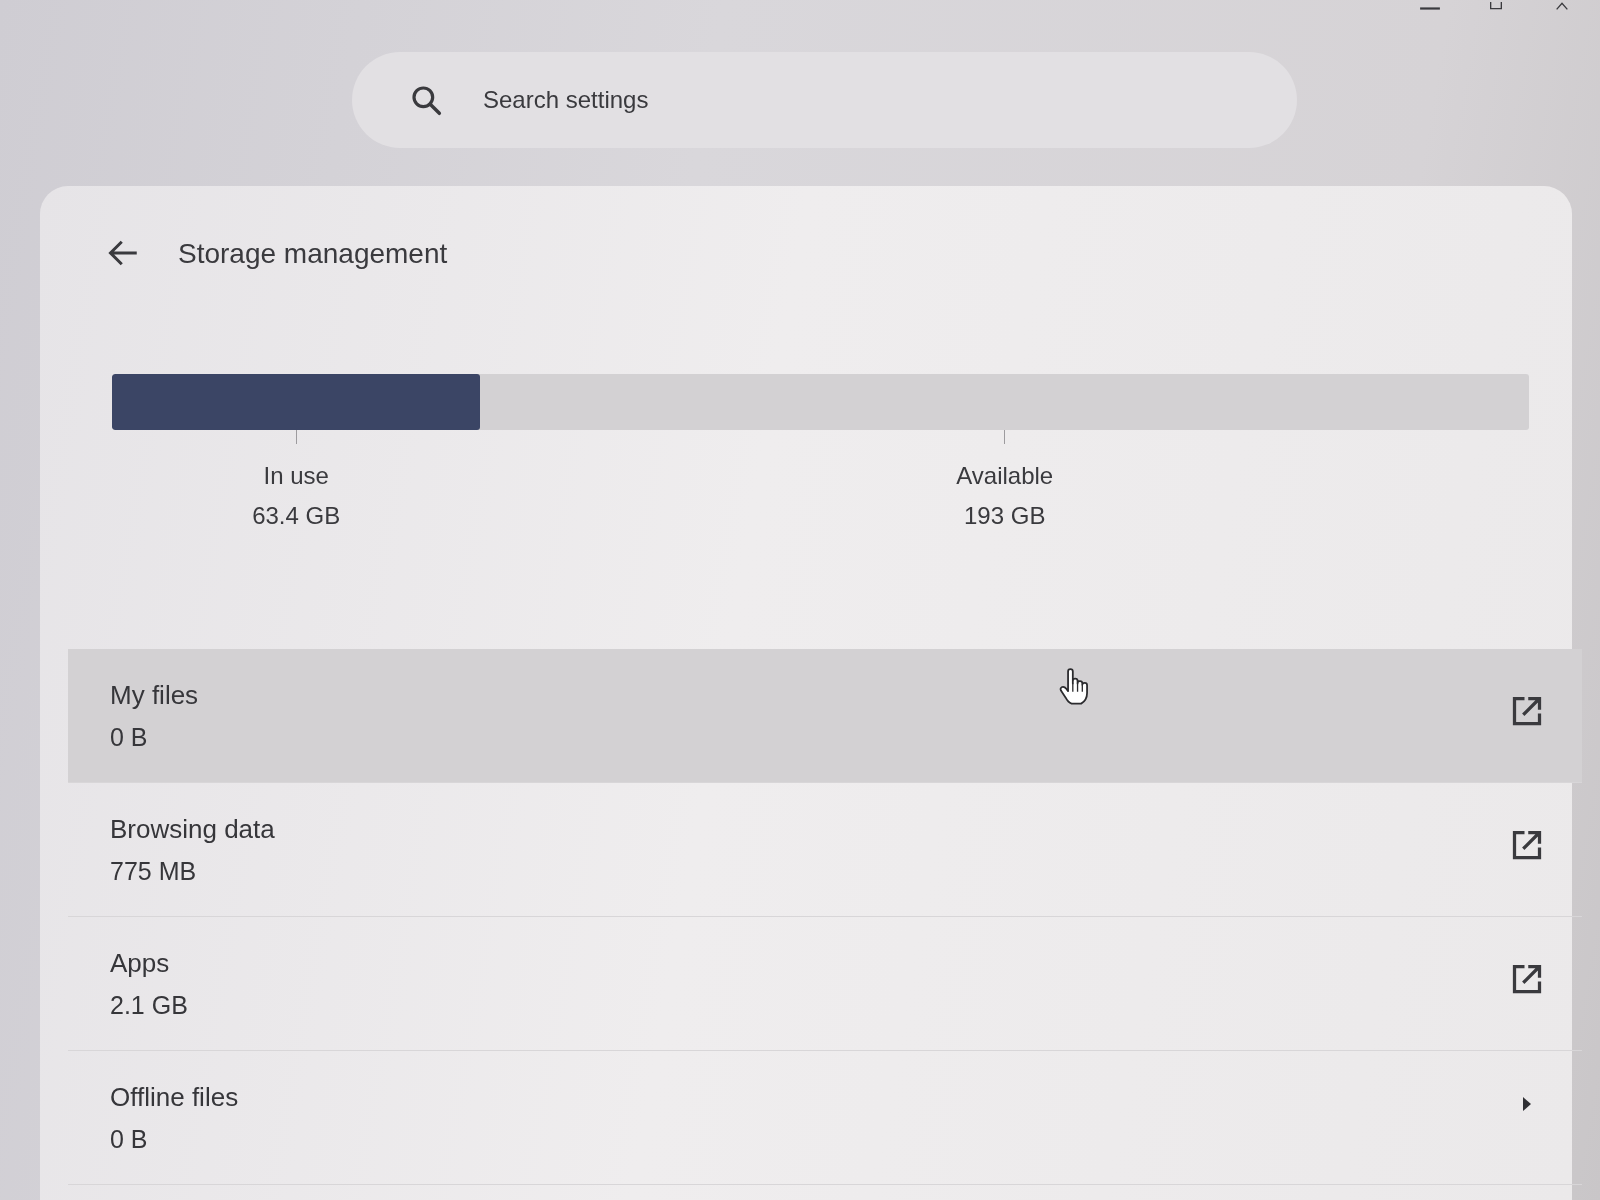 This screenshot has height=1200, width=1600. I want to click on item-size: 2.1 GB, so click(149, 1005).